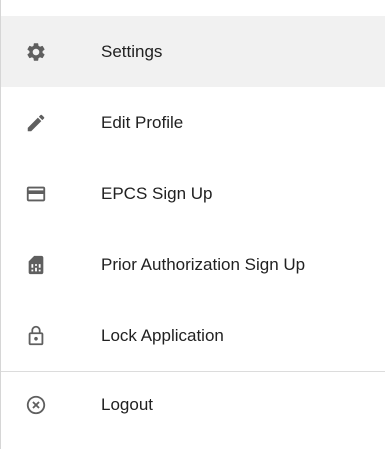 This screenshot has width=385, height=449. What do you see at coordinates (36, 265) in the screenshot?
I see `sim-card-icon` at bounding box center [36, 265].